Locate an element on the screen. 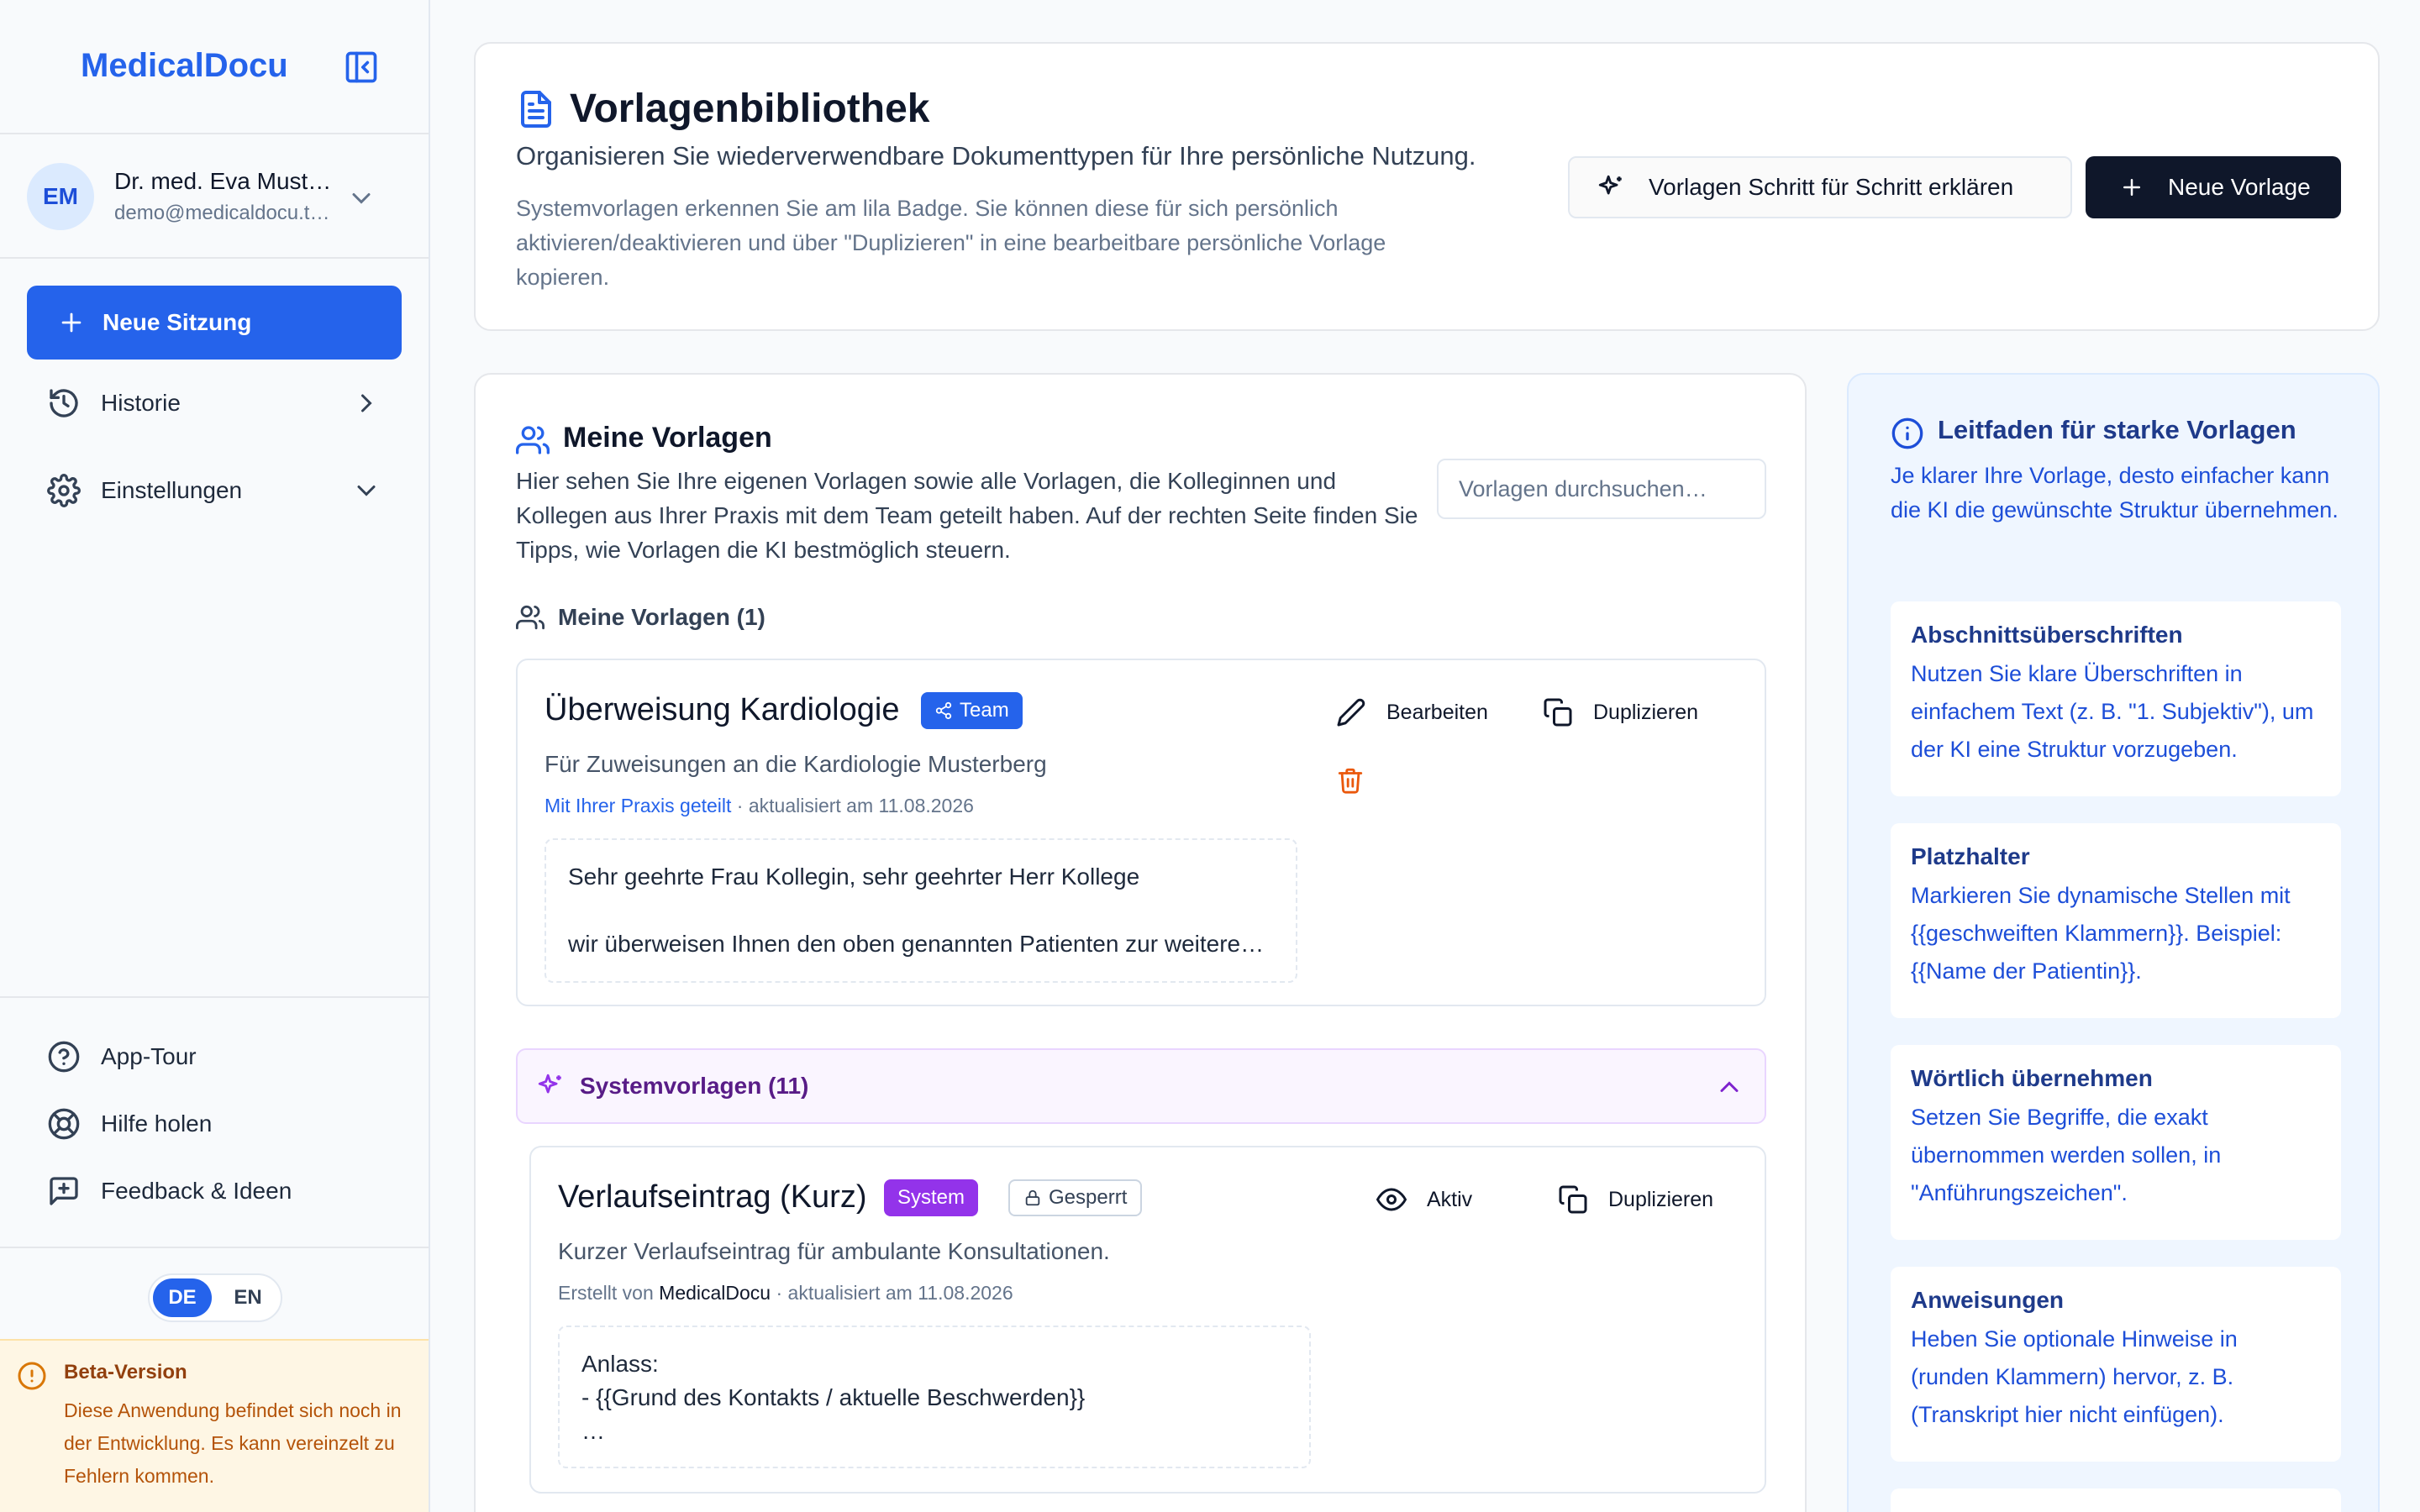  new-template-button: Neue Vorlage is located at coordinates (2213, 187).